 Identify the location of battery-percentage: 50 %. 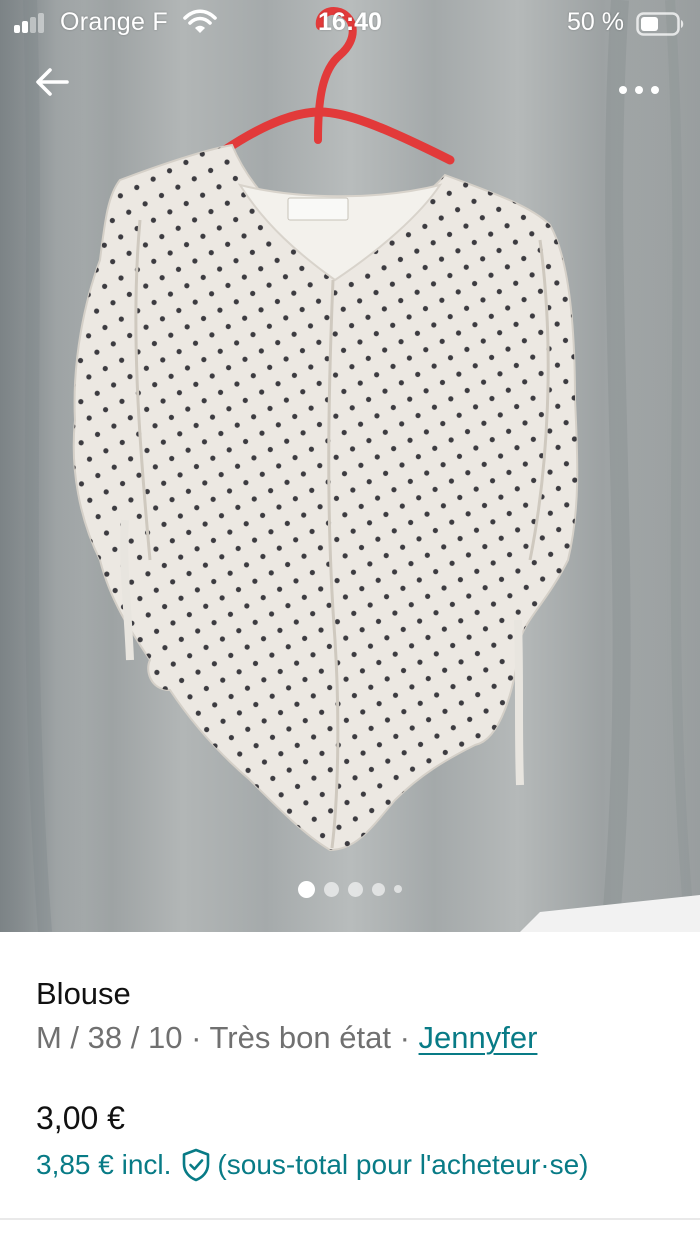
(595, 22).